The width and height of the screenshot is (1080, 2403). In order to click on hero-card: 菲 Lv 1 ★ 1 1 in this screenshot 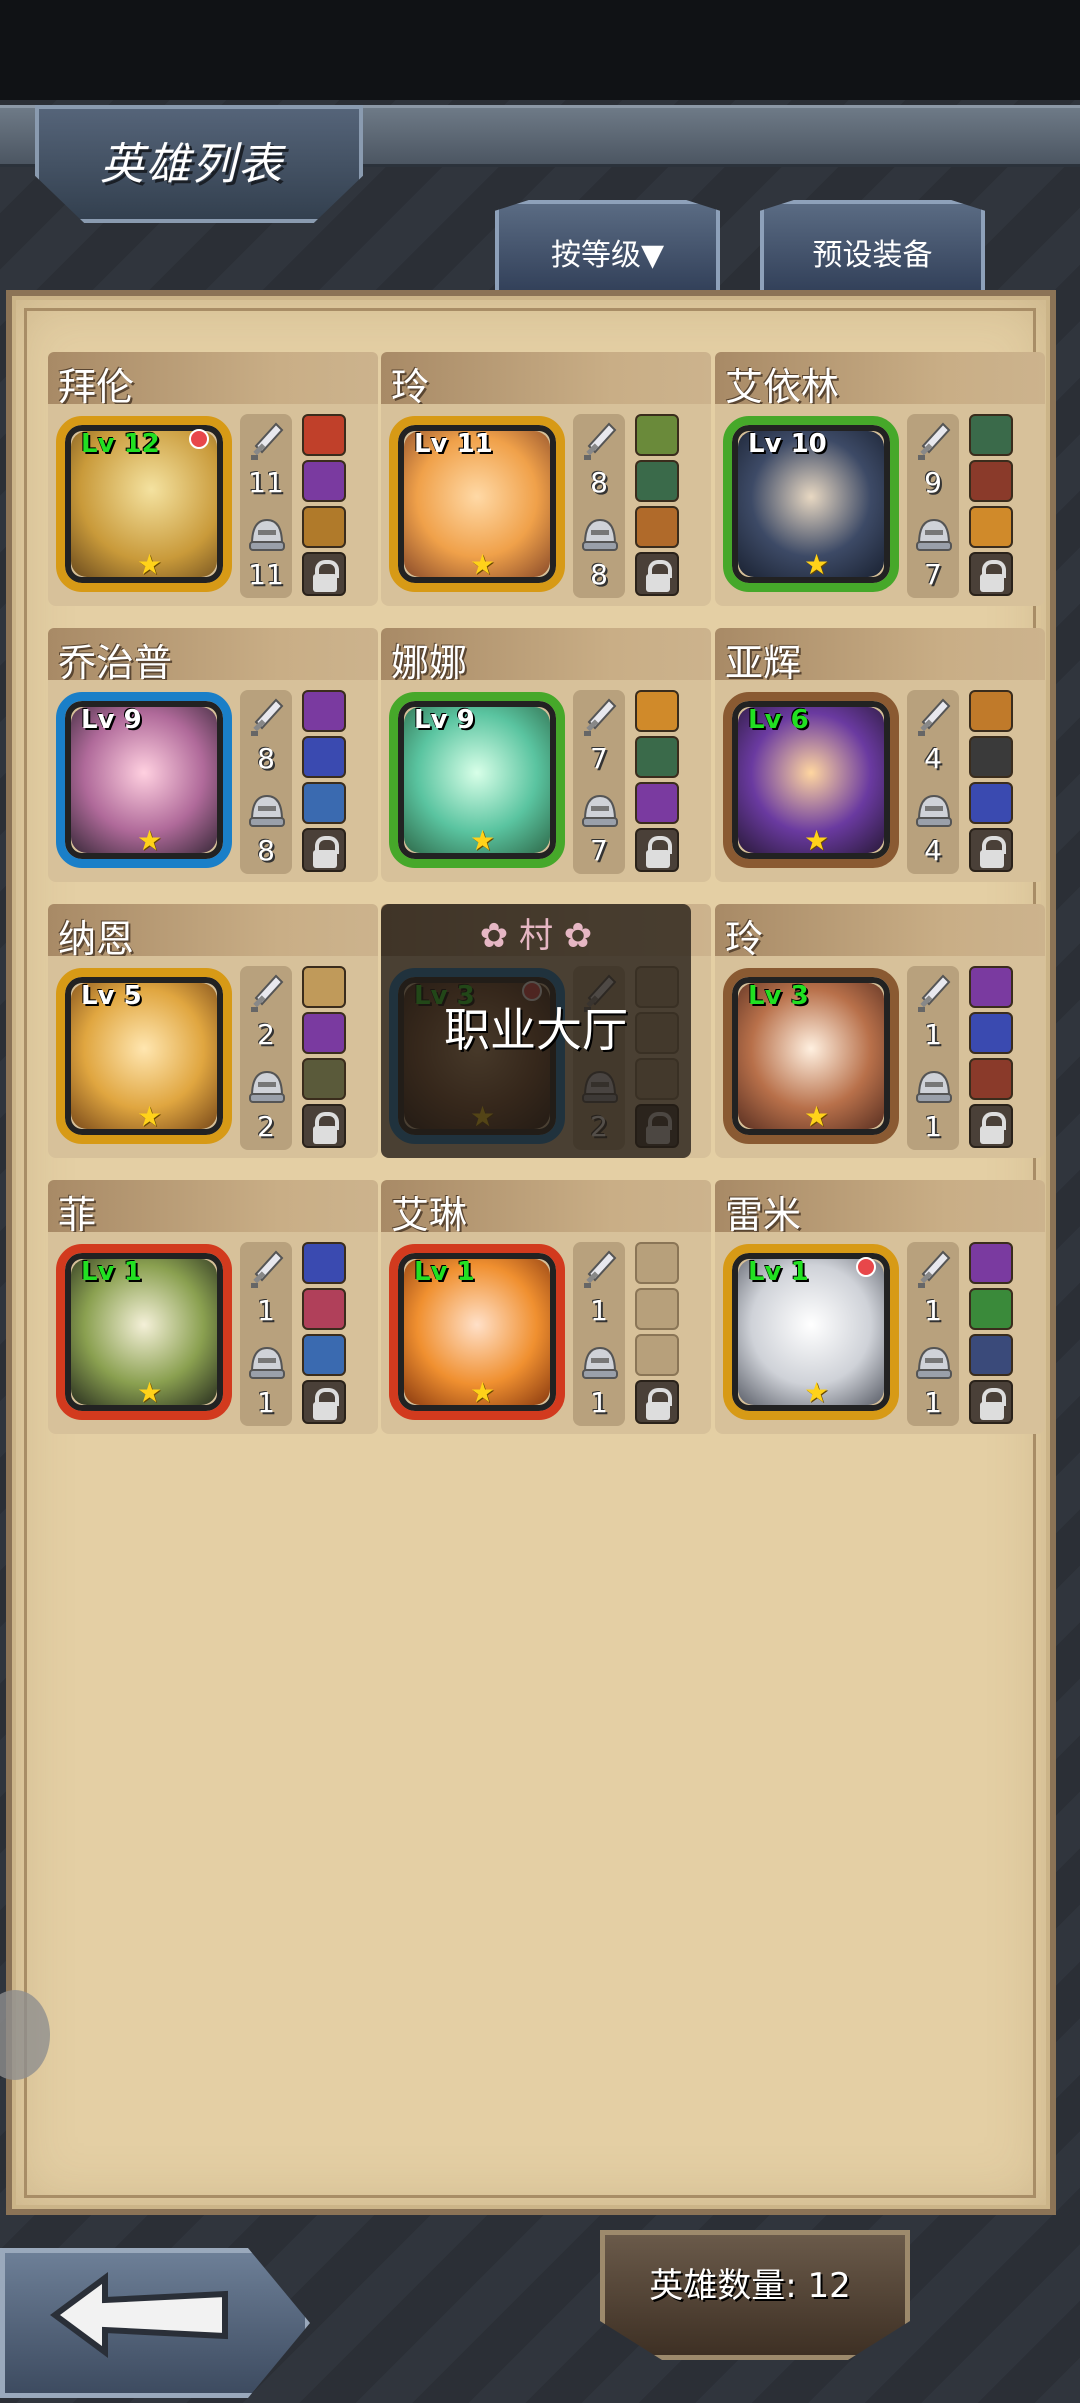, I will do `click(213, 1307)`.